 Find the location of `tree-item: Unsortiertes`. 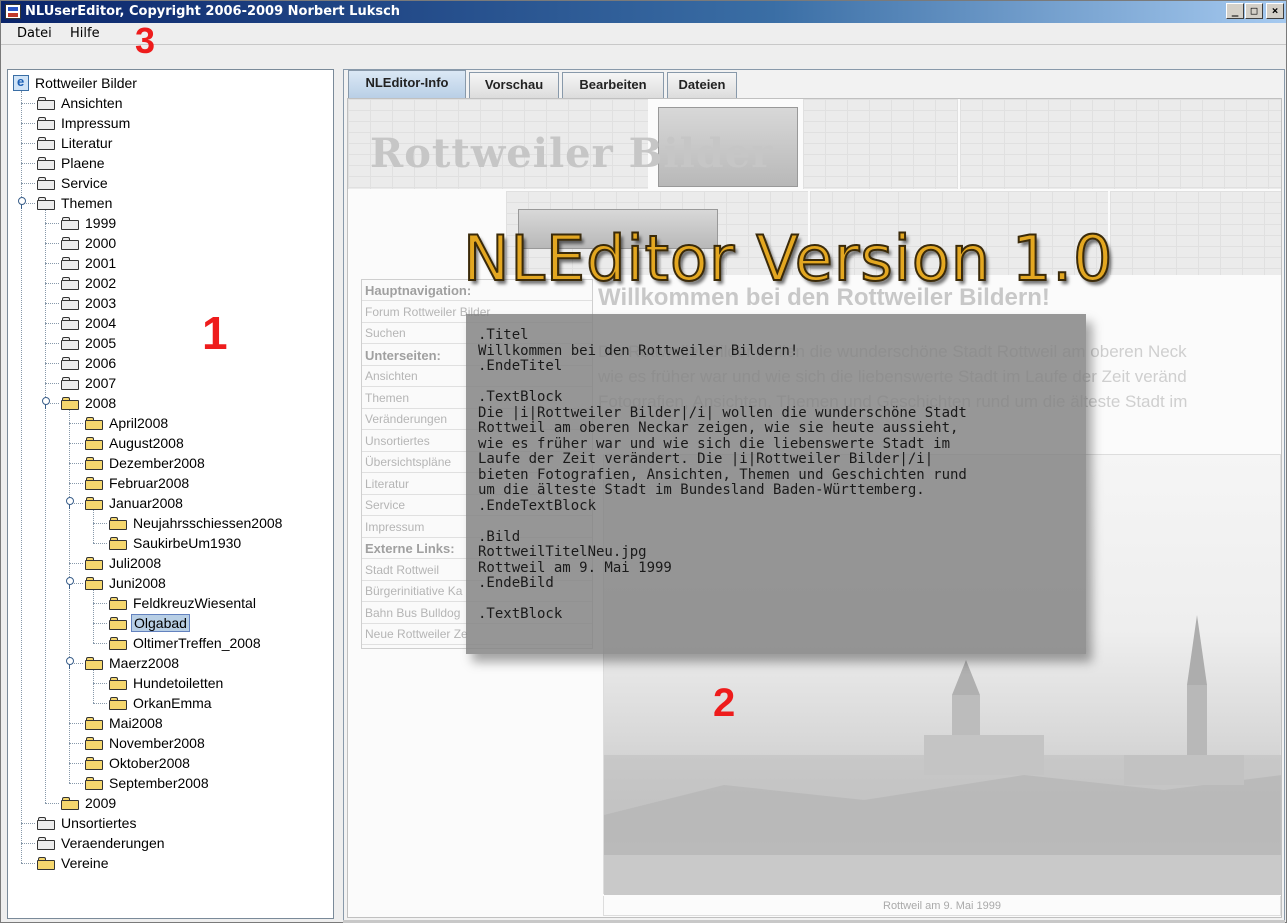

tree-item: Unsortiertes is located at coordinates (87, 823).